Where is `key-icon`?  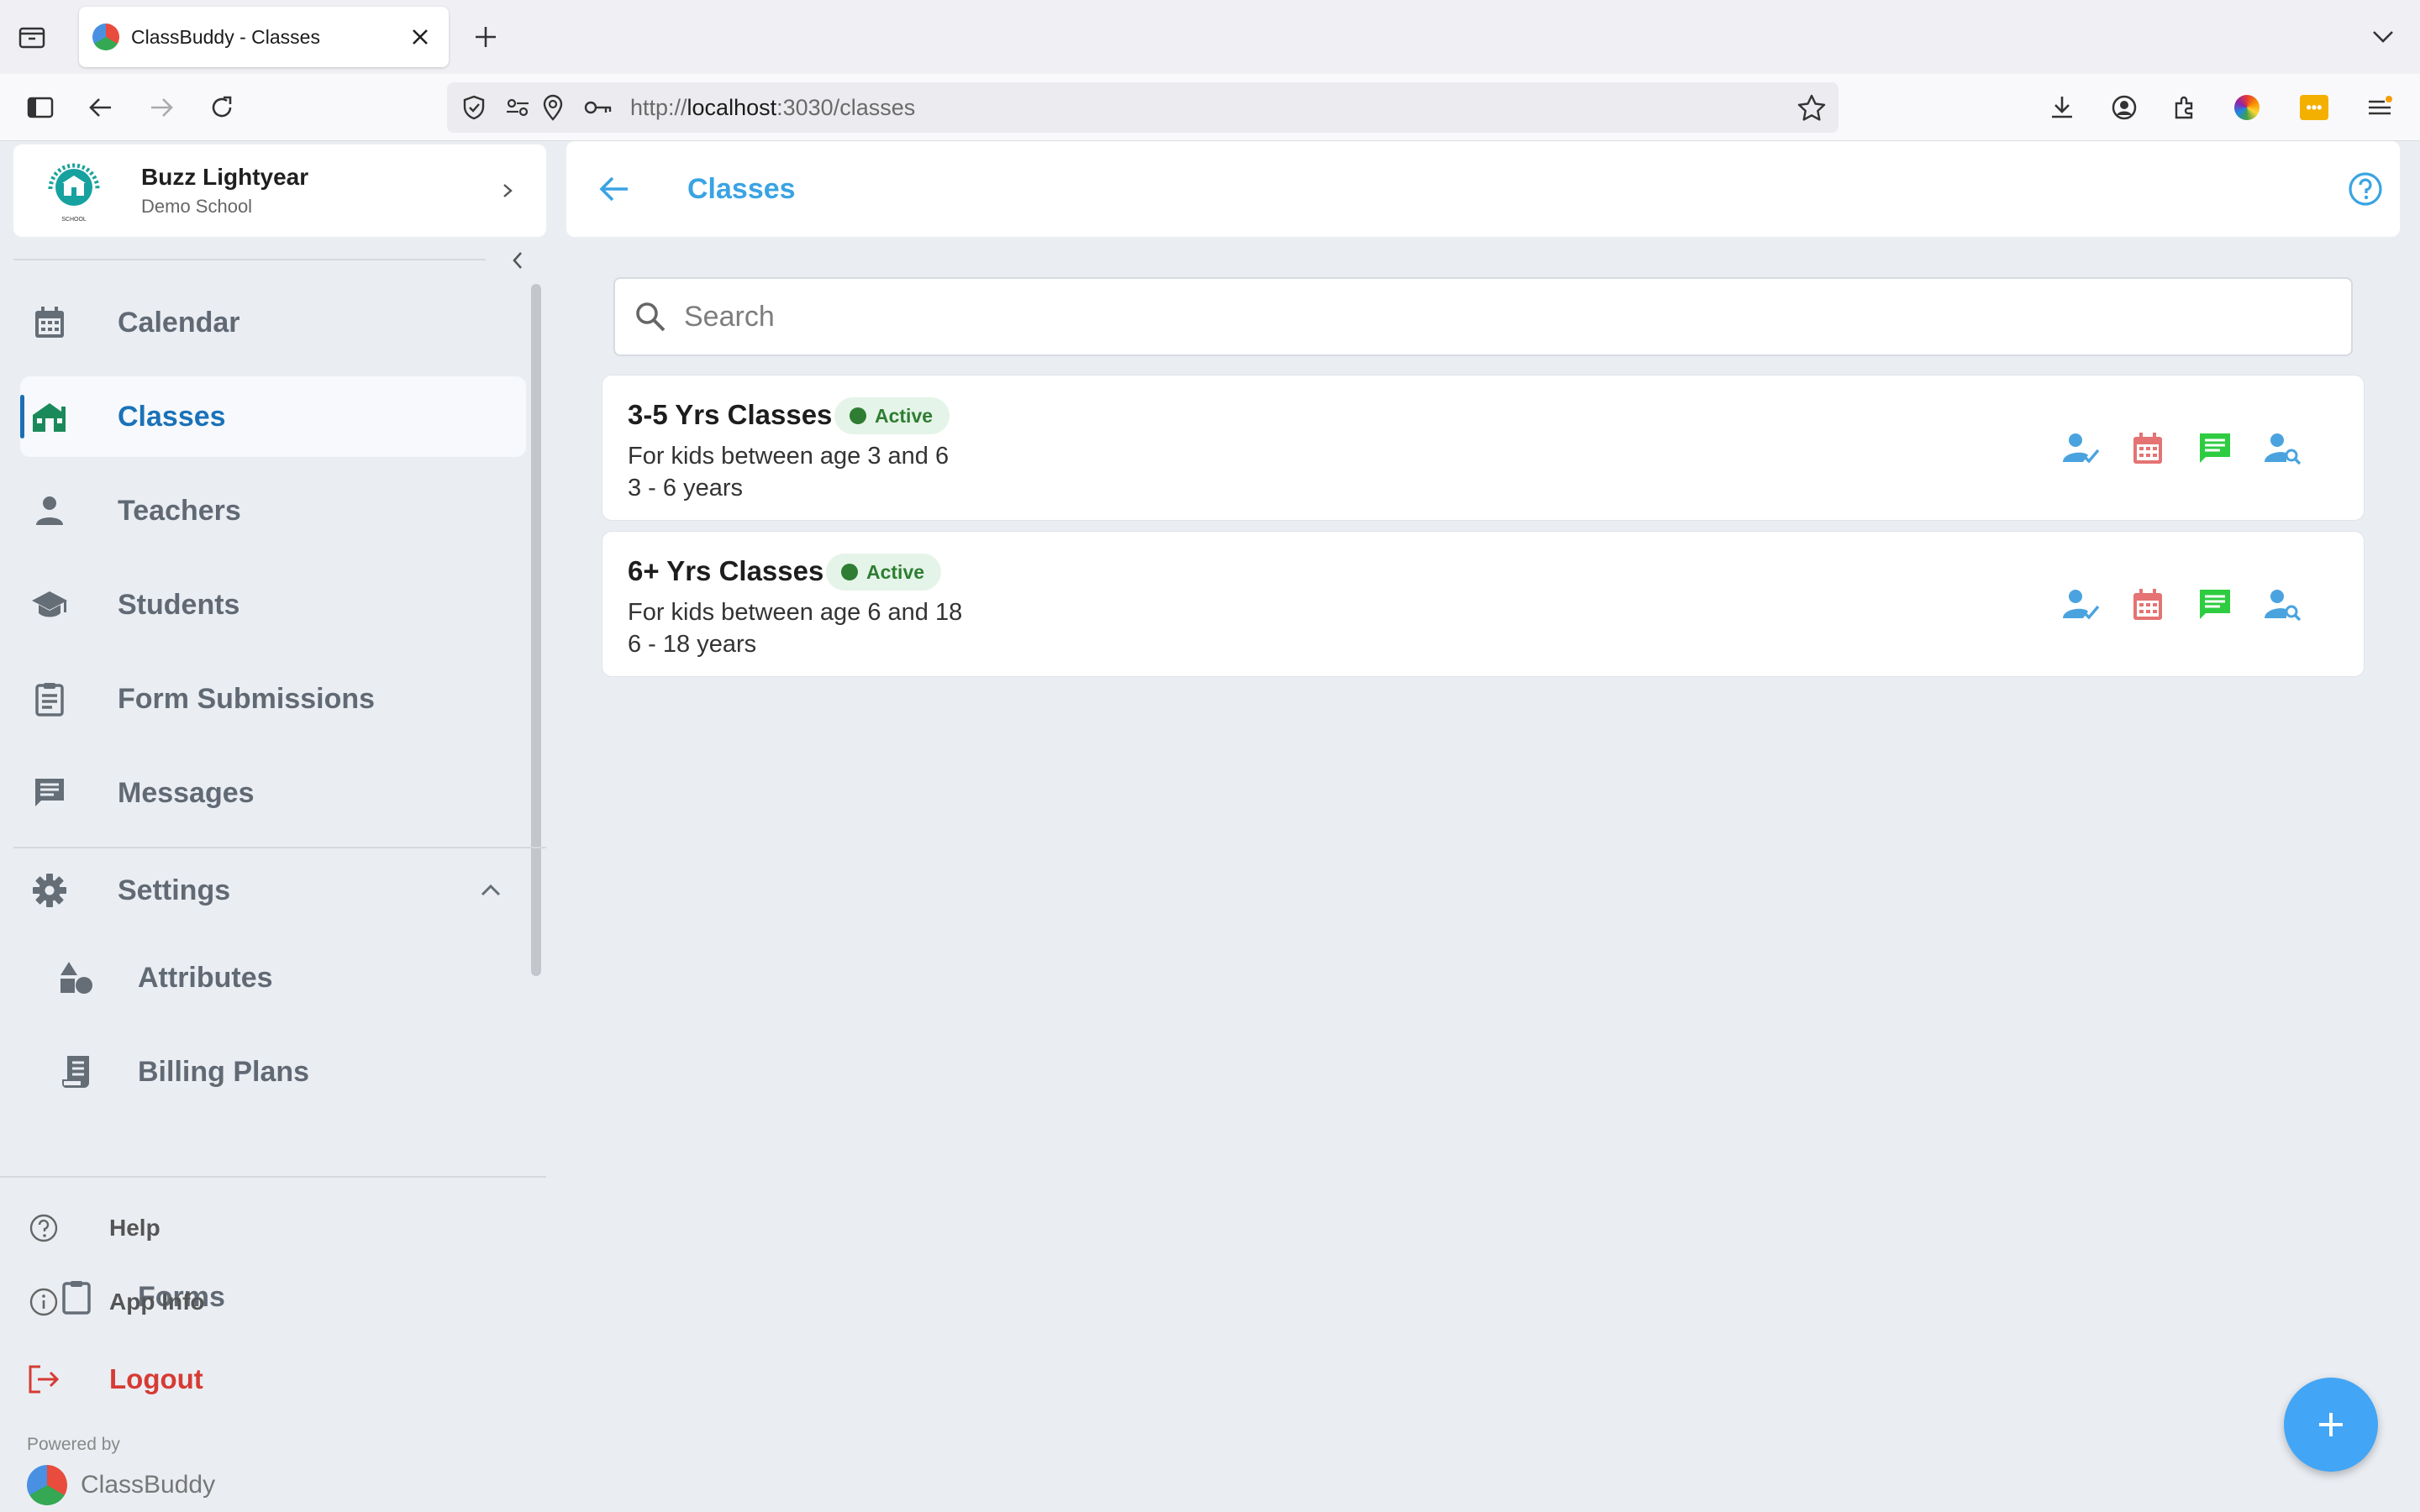 key-icon is located at coordinates (598, 107).